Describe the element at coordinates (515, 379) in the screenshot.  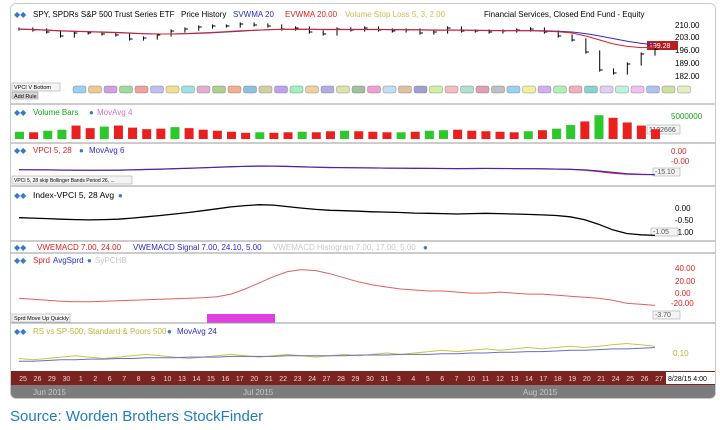
I see `day-tick-label: 13` at that location.